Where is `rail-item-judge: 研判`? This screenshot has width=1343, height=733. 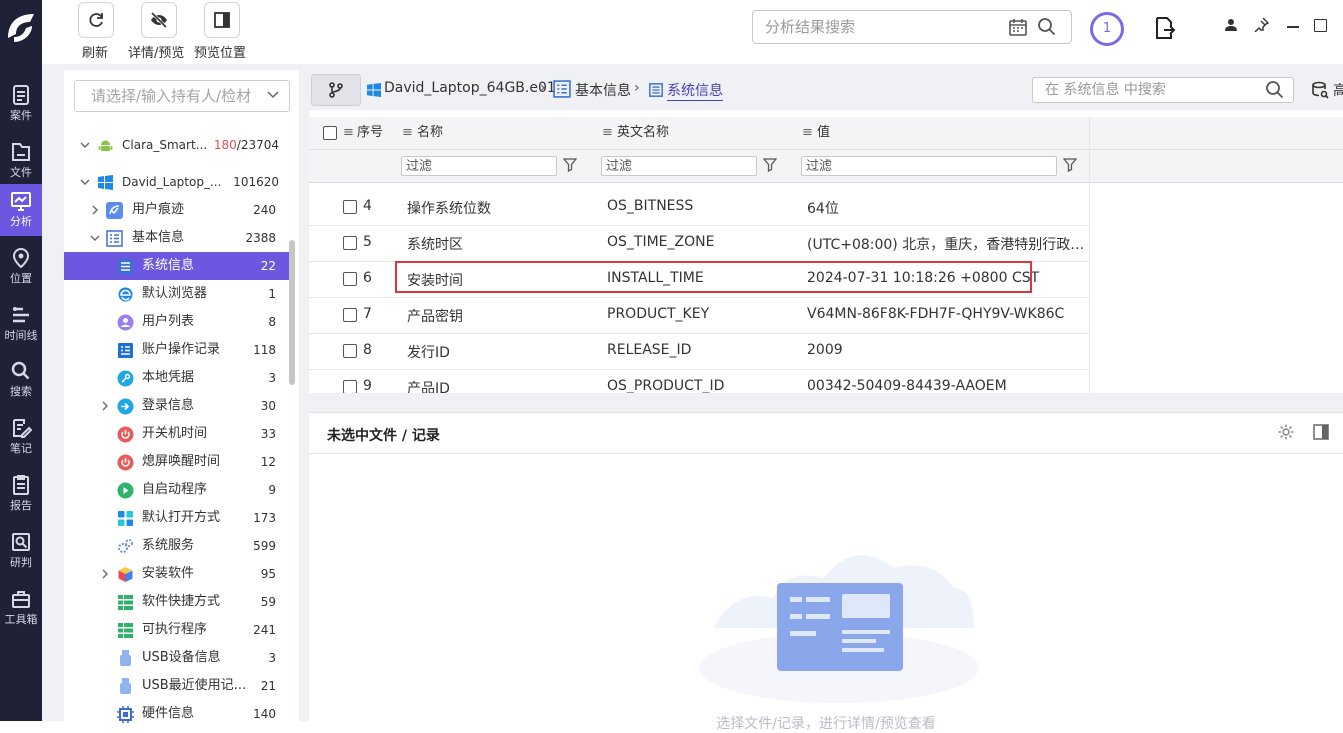
rail-item-judge: 研判 is located at coordinates (21, 551).